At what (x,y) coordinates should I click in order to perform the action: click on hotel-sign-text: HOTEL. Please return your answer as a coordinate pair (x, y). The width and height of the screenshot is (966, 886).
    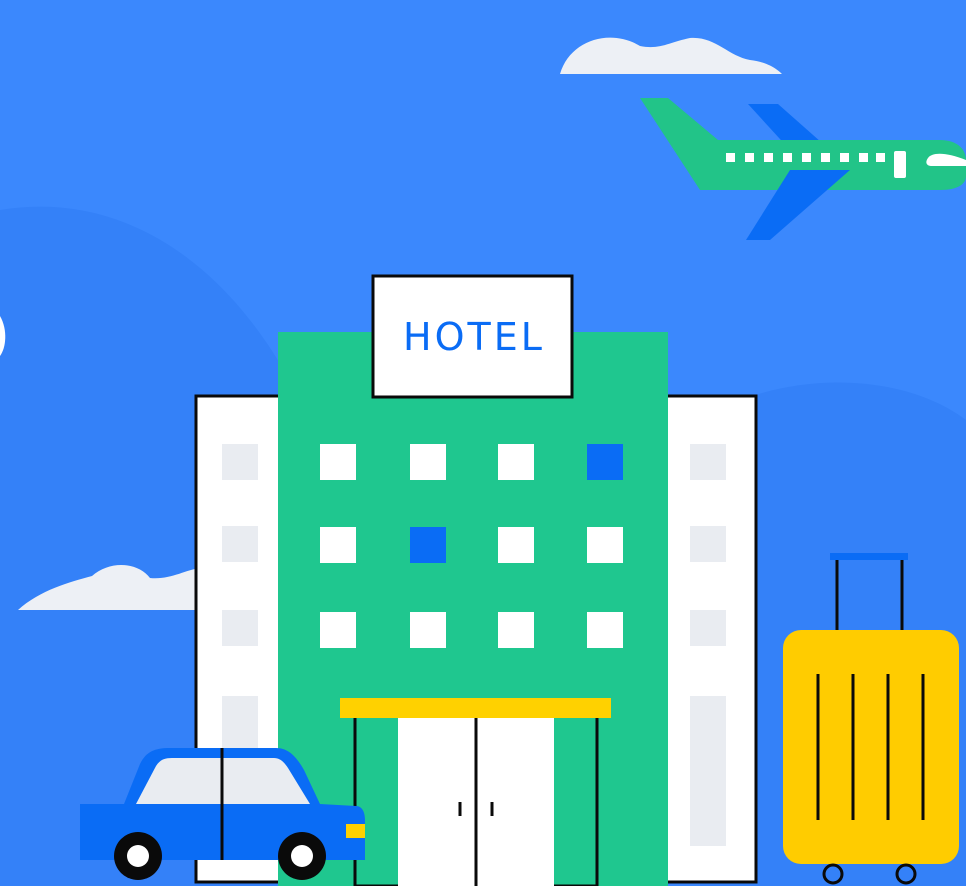
    Looking at the image, I should click on (474, 337).